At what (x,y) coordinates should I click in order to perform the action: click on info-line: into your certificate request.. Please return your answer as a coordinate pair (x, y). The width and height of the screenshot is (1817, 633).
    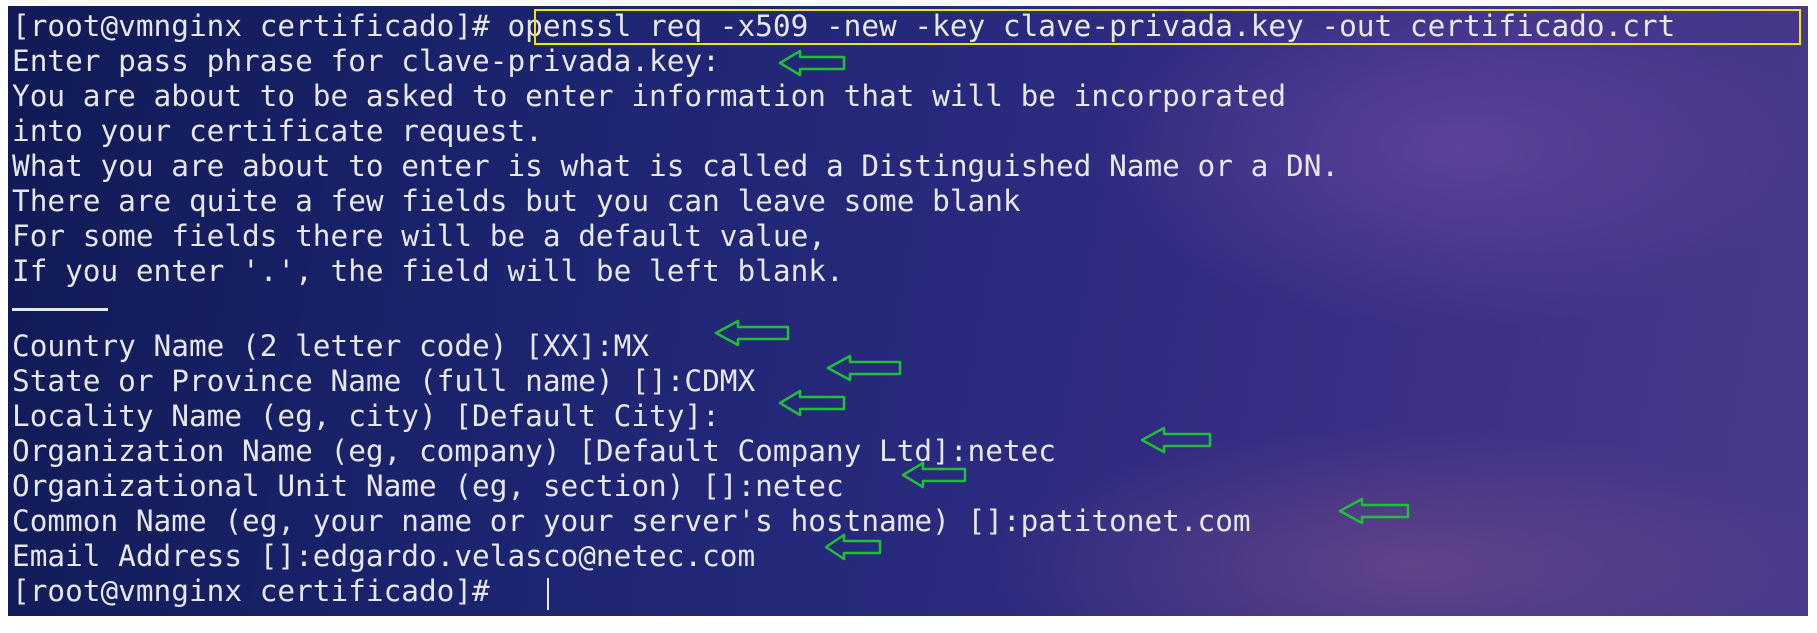
    Looking at the image, I should click on (277, 131).